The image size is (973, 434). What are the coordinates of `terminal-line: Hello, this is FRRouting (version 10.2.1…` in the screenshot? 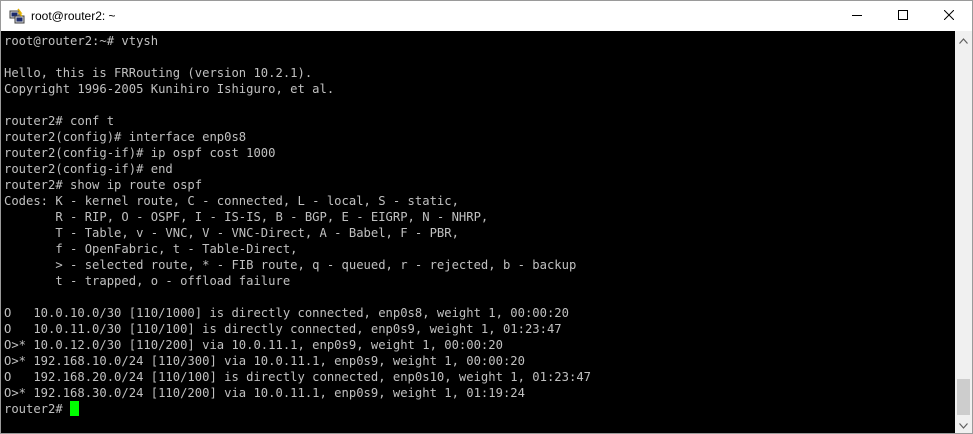 It's located at (158, 73).